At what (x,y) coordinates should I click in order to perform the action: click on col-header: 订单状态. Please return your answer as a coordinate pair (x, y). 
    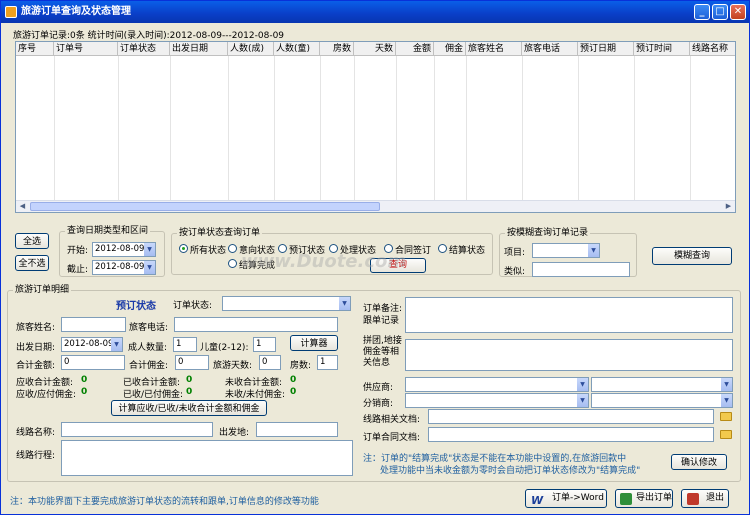
    Looking at the image, I should click on (144, 49).